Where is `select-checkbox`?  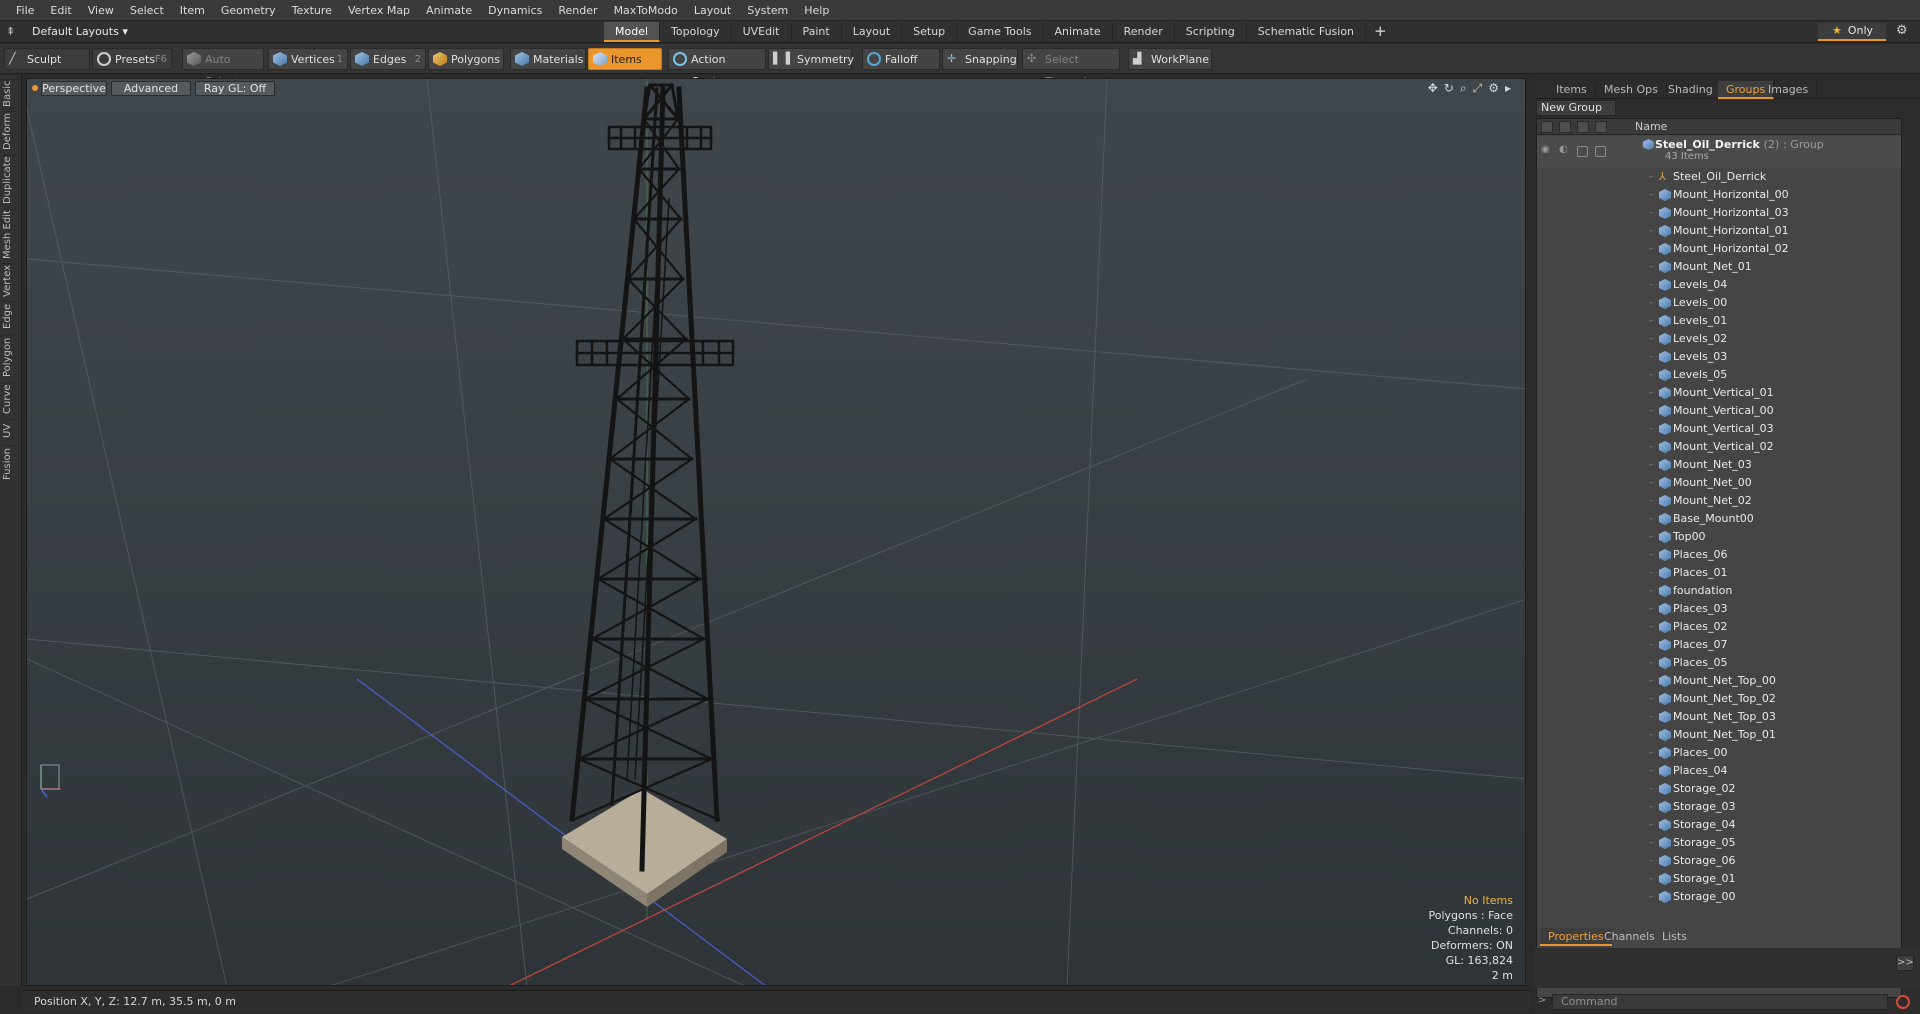 select-checkbox is located at coordinates (1600, 151).